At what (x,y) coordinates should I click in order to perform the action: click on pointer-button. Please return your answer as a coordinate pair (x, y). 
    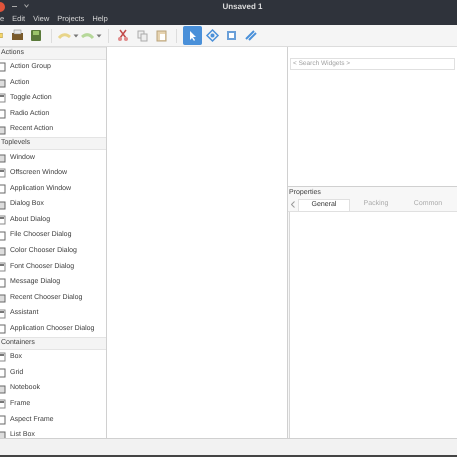
    Looking at the image, I should click on (192, 35).